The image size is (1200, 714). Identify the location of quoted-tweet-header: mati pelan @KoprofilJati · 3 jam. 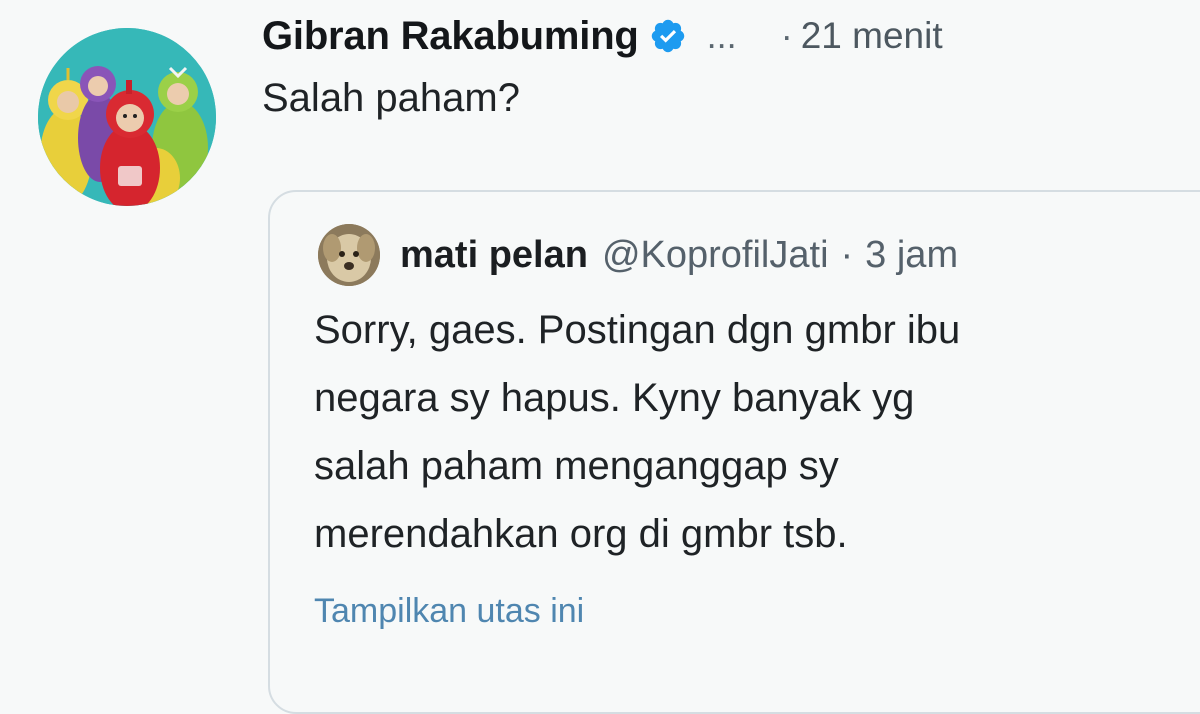
(679, 255).